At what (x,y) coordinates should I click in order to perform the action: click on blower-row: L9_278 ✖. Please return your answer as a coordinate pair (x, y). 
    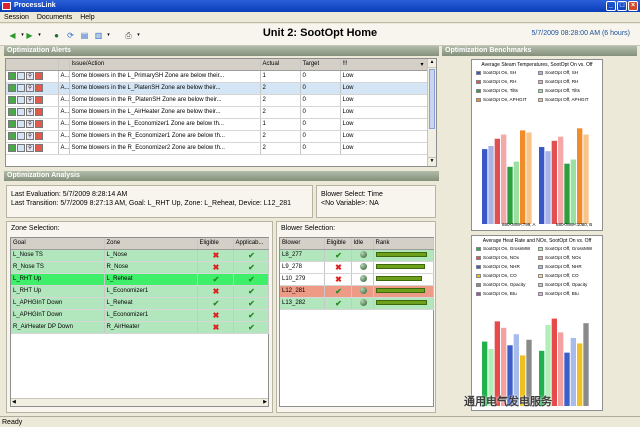
    Looking at the image, I should click on (357, 267).